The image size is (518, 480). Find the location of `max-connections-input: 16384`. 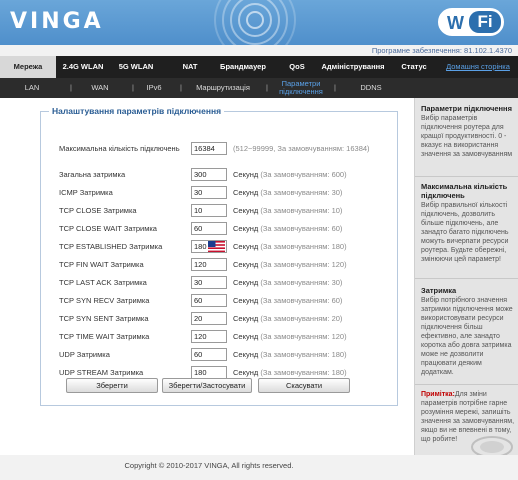

max-connections-input: 16384 is located at coordinates (209, 148).